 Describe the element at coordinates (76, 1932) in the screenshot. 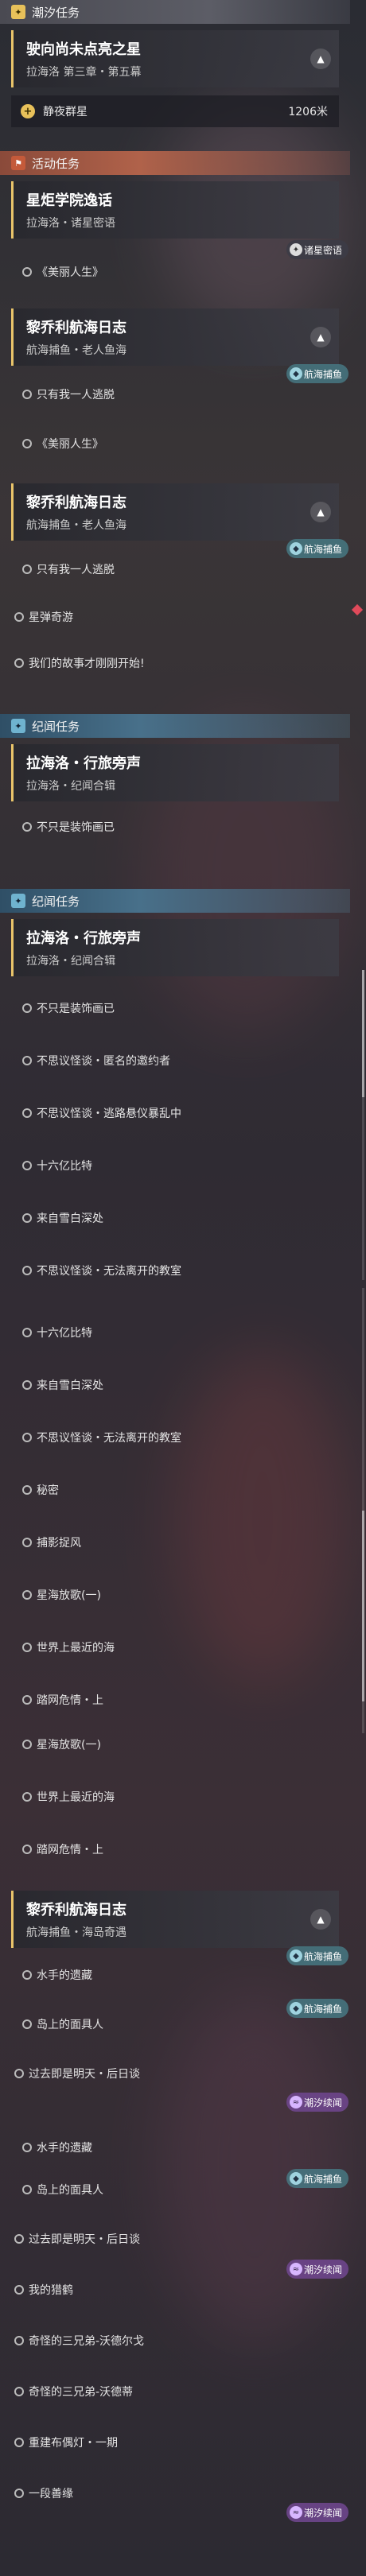

I see `quest-subtitle: 航海捕鱼・海岛奇遇` at that location.